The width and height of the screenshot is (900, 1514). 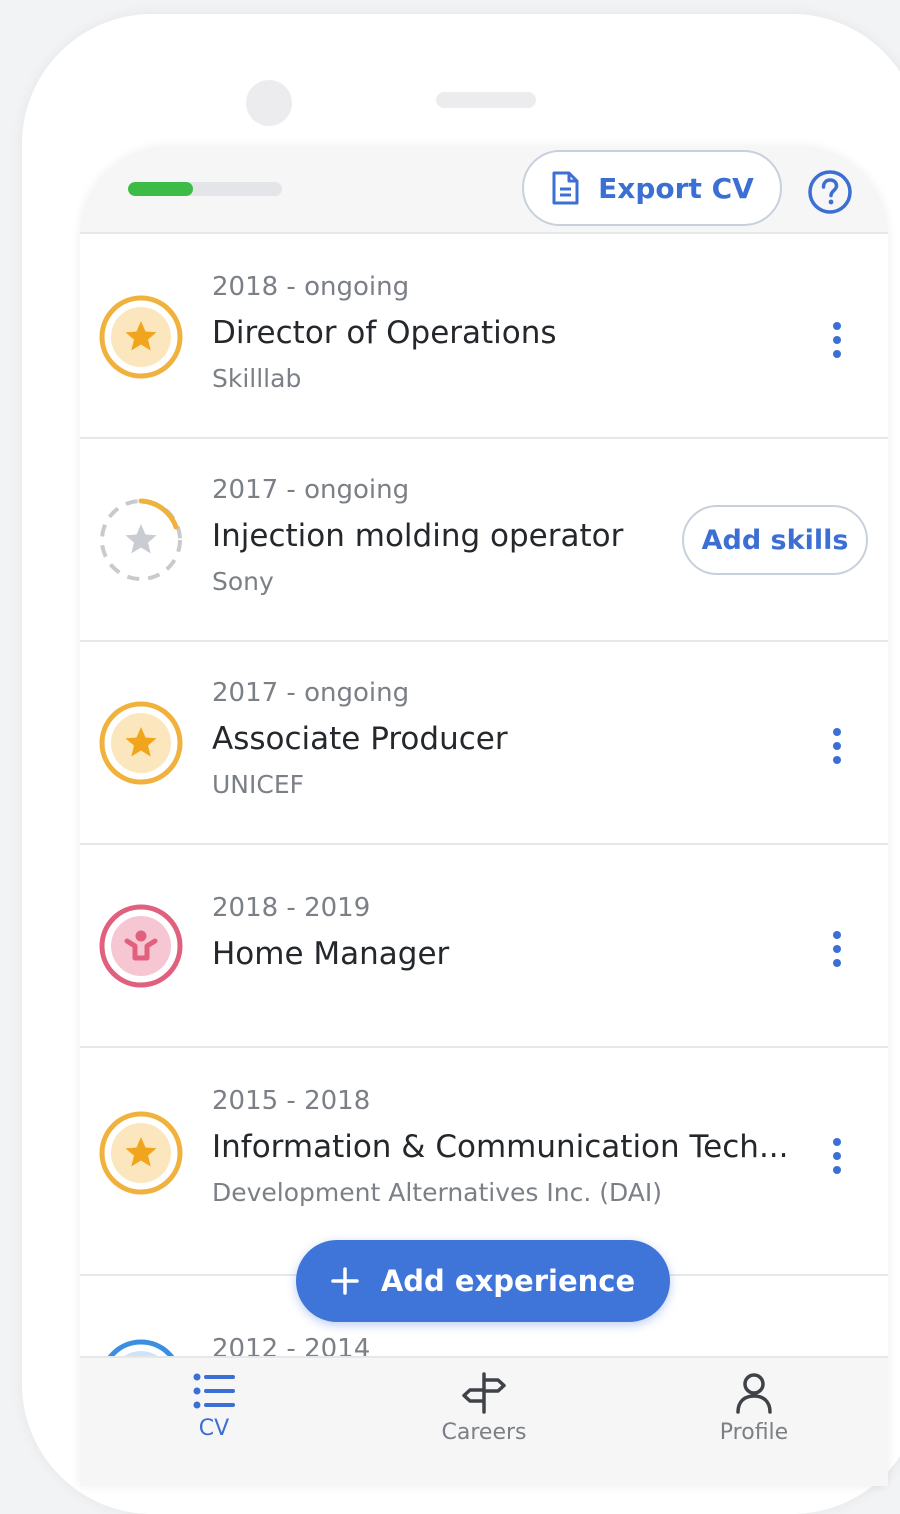 What do you see at coordinates (269, 103) in the screenshot?
I see `front-camera` at bounding box center [269, 103].